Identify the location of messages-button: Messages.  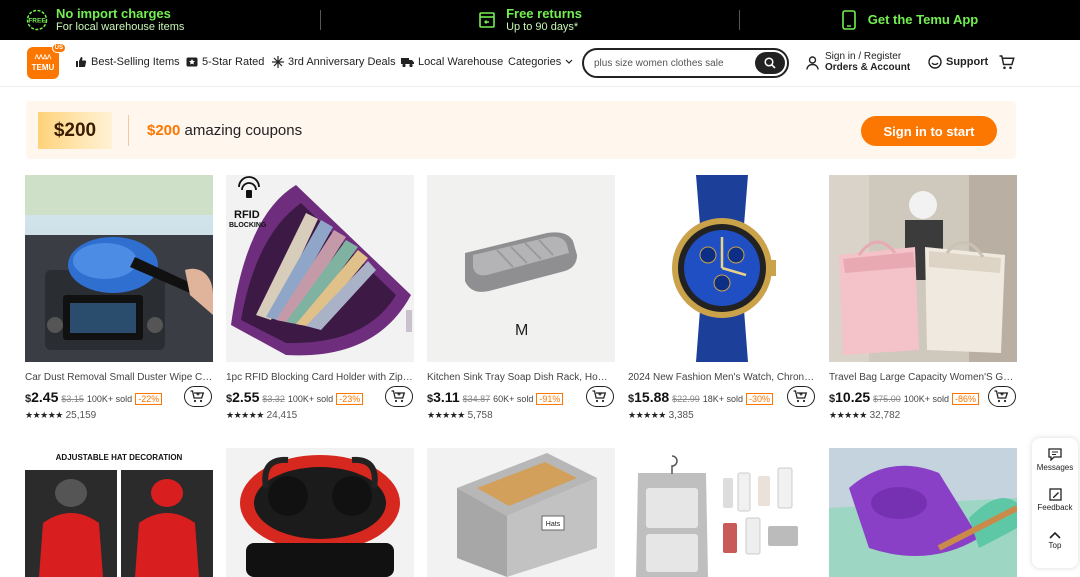
(1055, 460).